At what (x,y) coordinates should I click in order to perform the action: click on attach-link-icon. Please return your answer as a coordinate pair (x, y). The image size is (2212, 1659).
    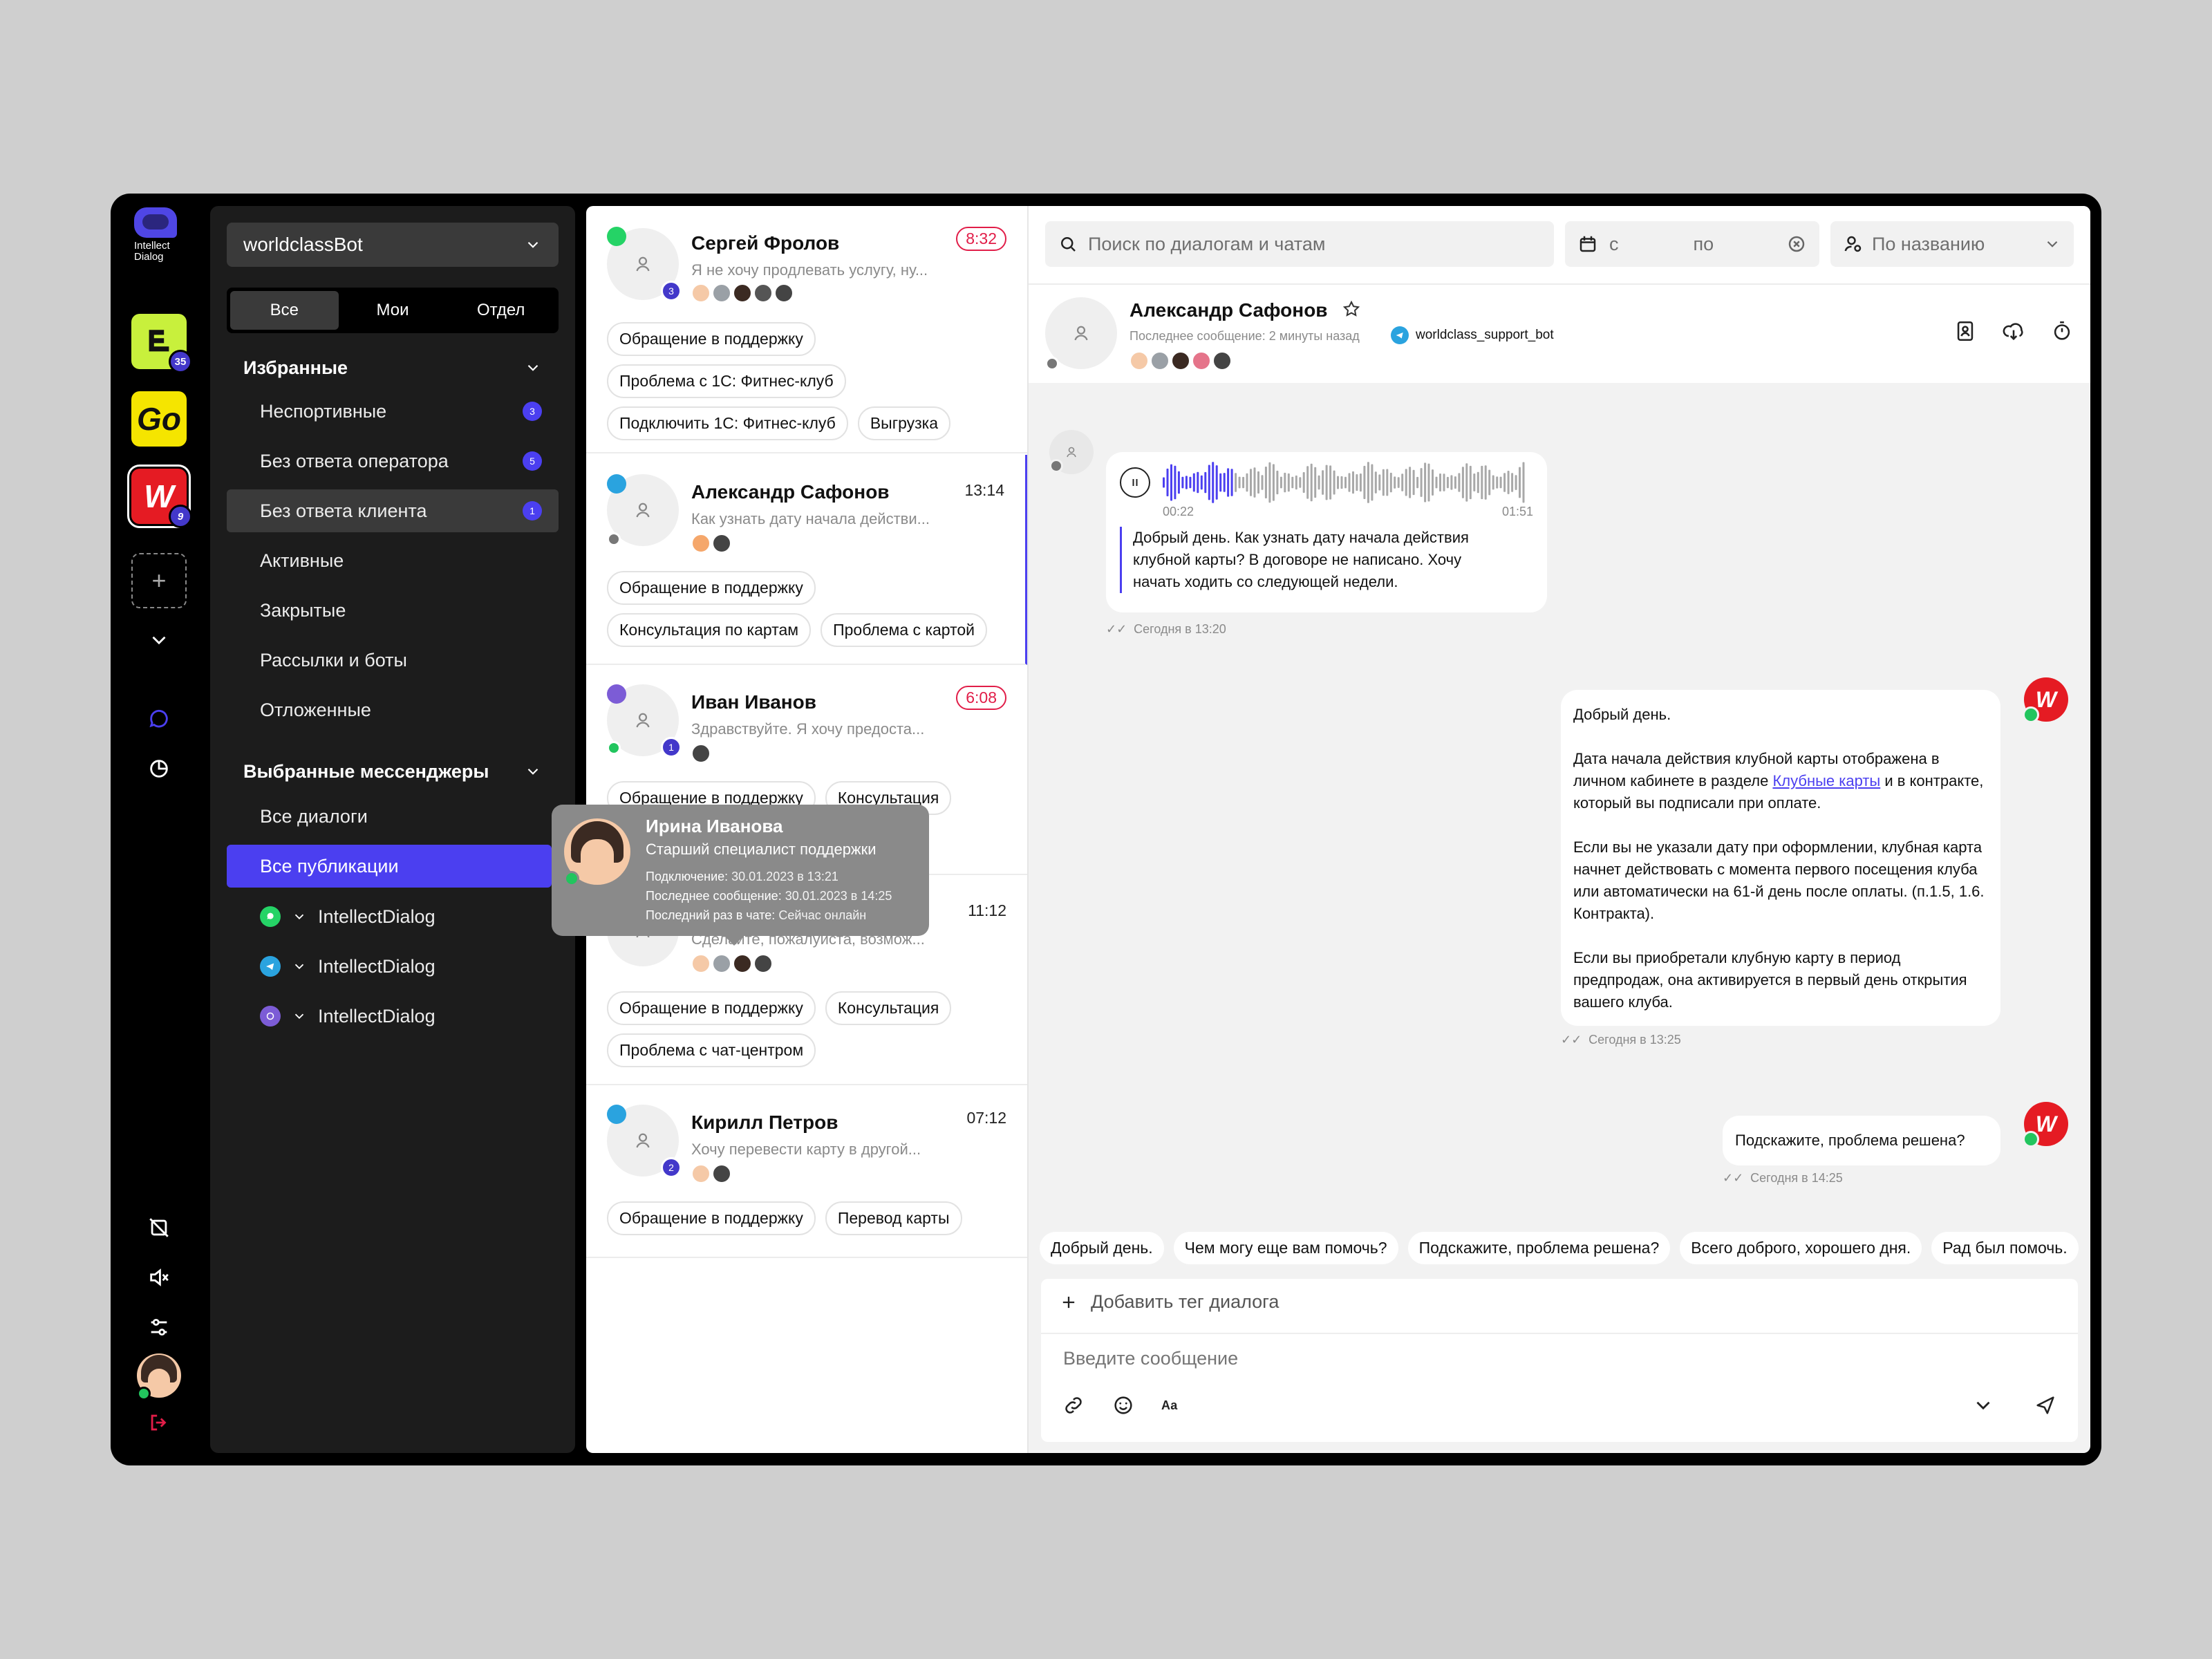
    Looking at the image, I should click on (1073, 1405).